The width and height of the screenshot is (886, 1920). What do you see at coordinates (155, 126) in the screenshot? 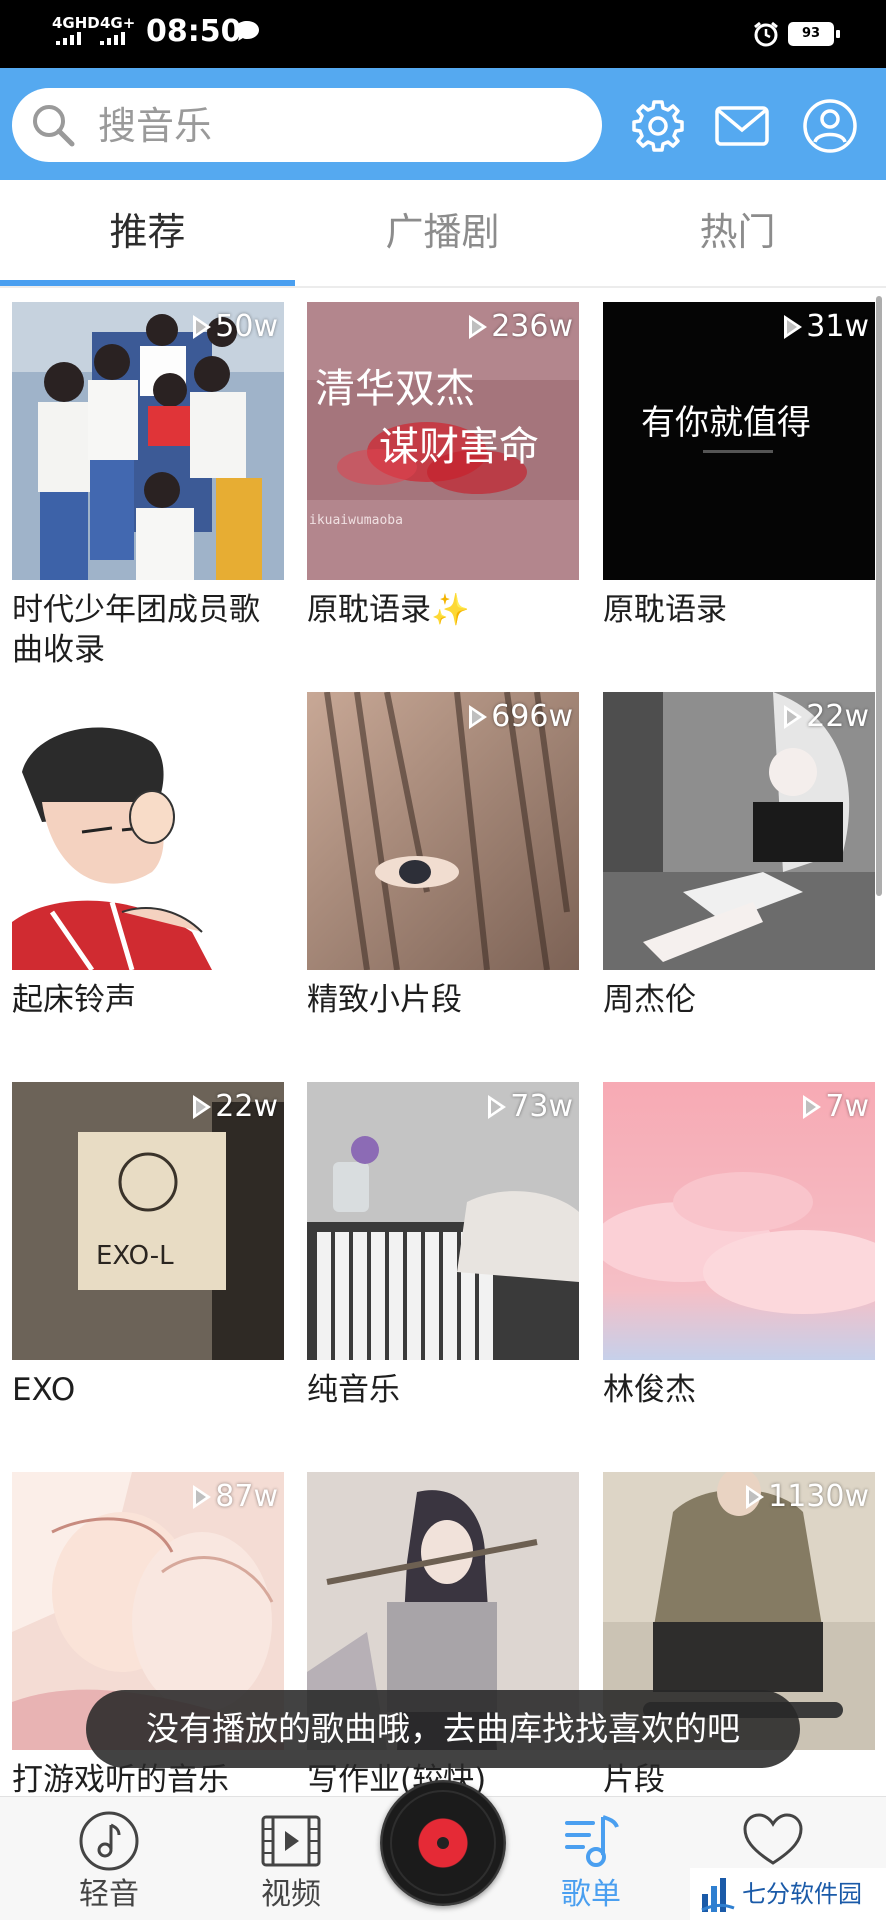
I see `search-placeholder: 搜音乐` at bounding box center [155, 126].